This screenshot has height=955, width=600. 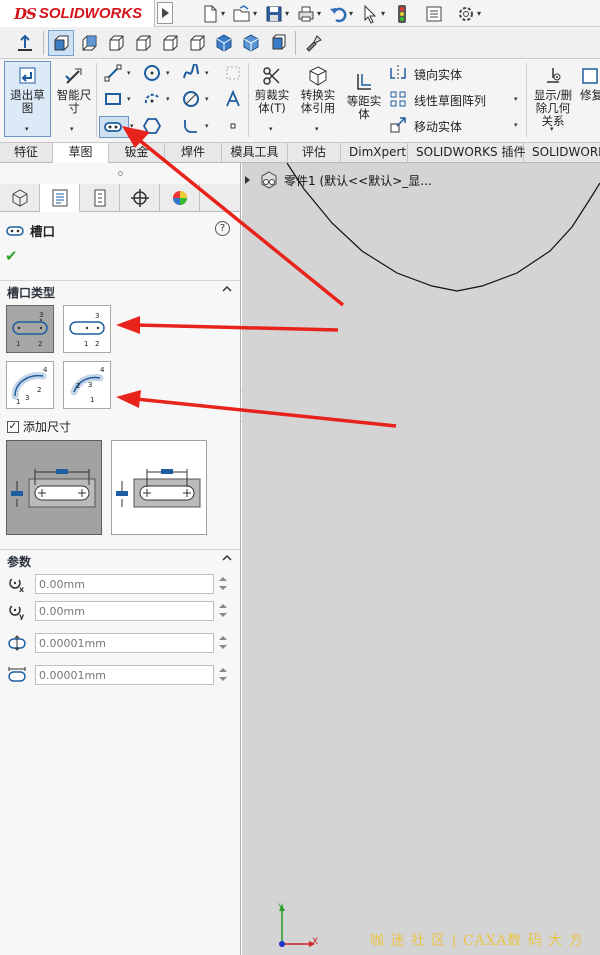 I want to click on tab-mold-tools: 模具工具, so click(x=255, y=153).